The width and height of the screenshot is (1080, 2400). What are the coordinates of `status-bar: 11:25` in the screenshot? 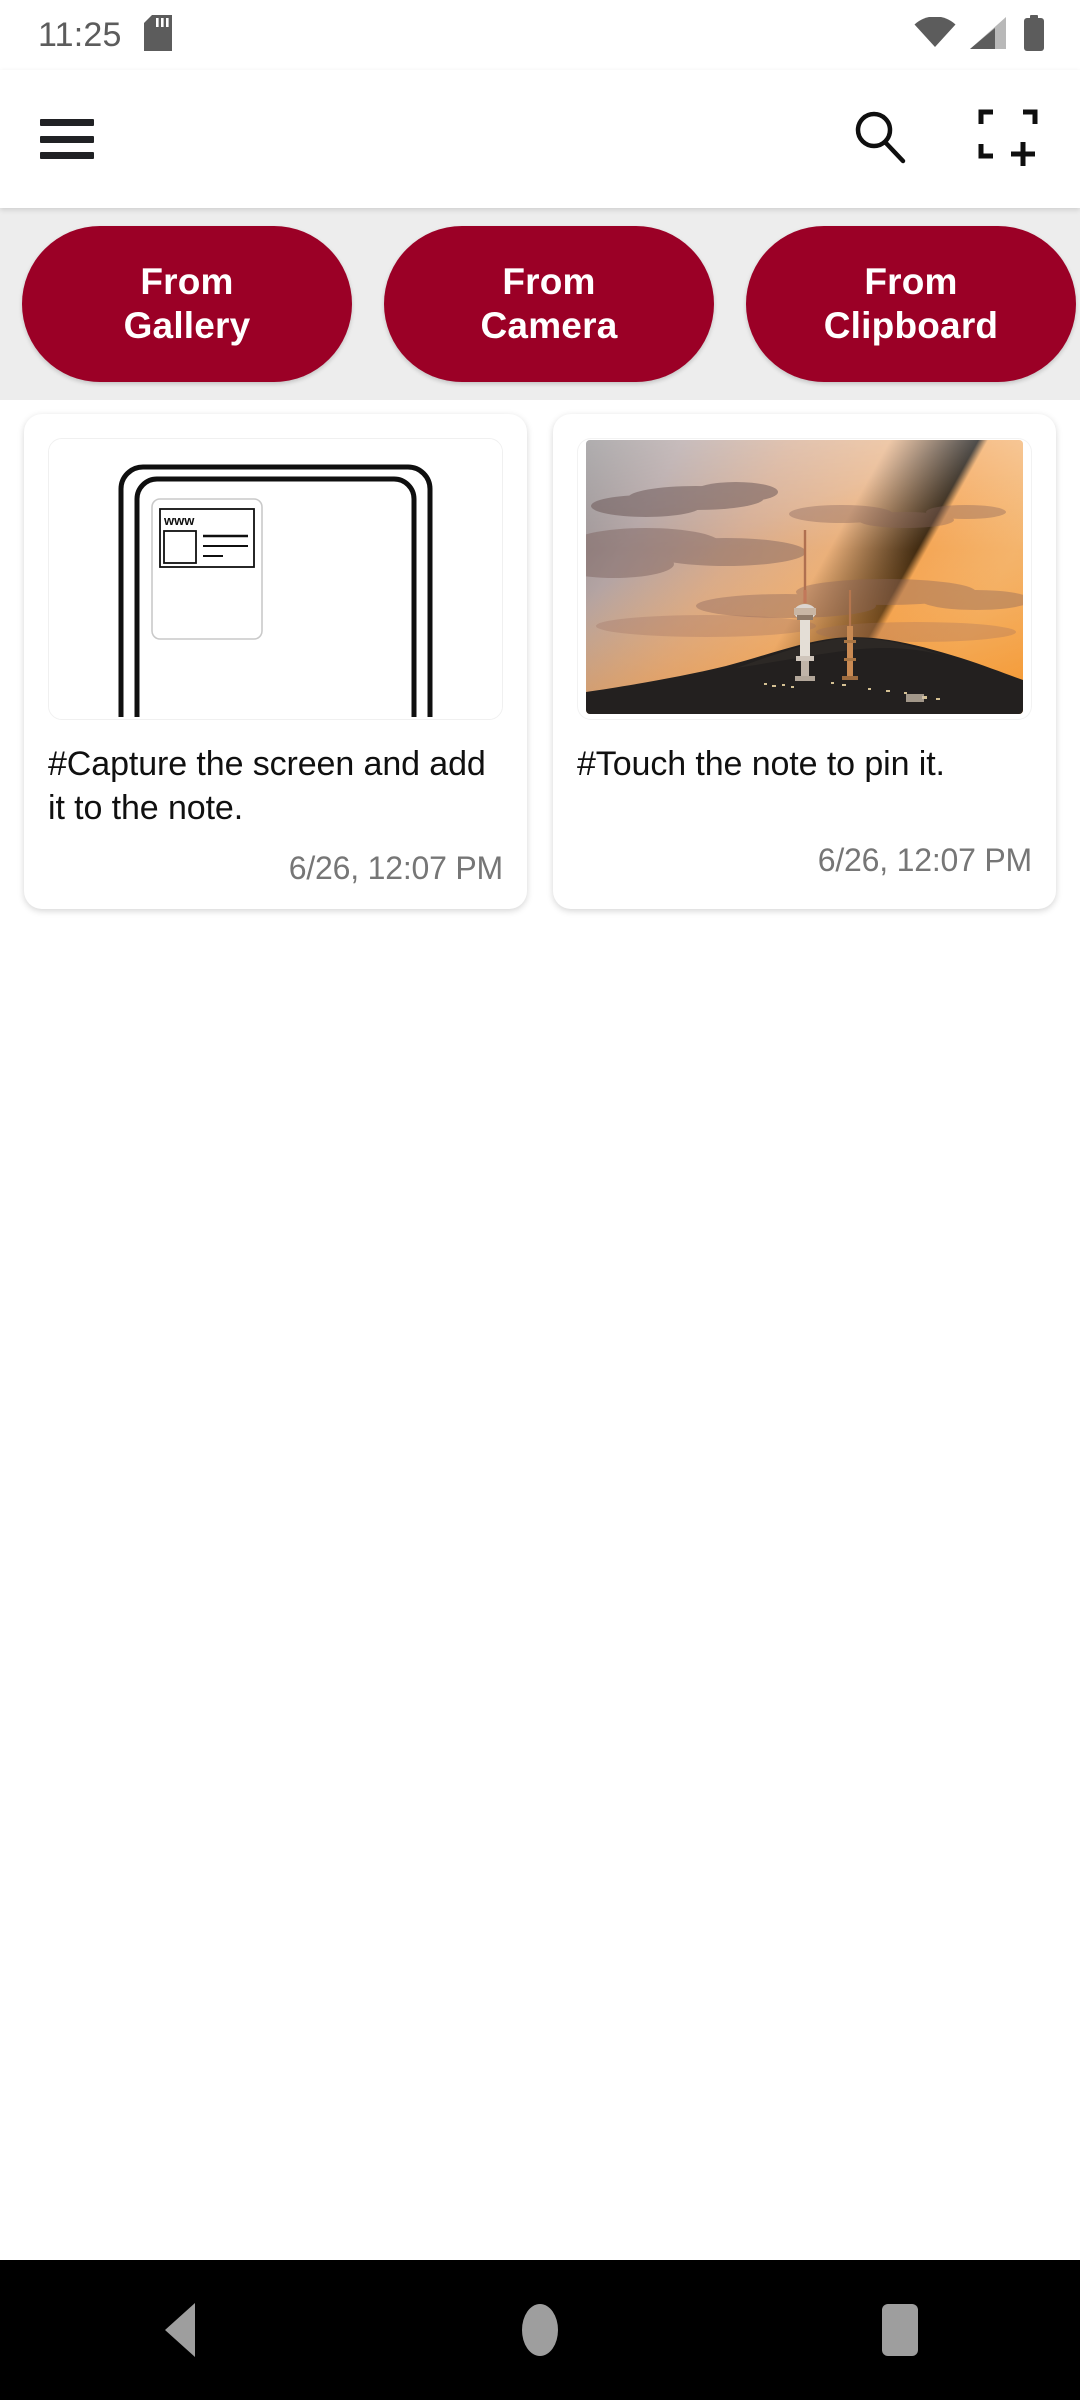 It's located at (540, 35).